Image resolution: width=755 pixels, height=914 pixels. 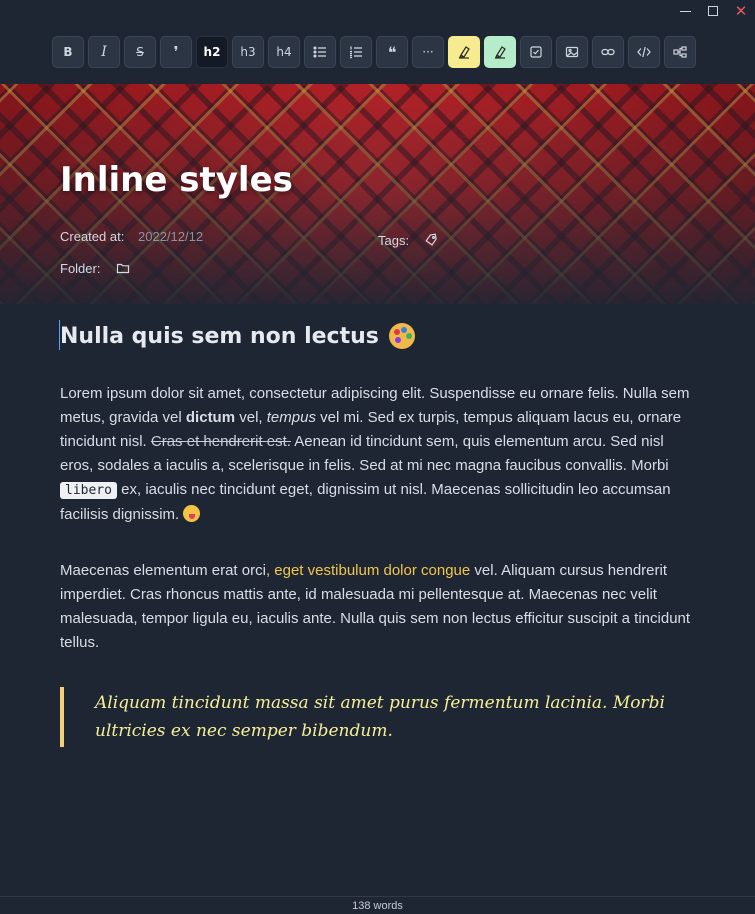 I want to click on insert-image-button, so click(x=572, y=52).